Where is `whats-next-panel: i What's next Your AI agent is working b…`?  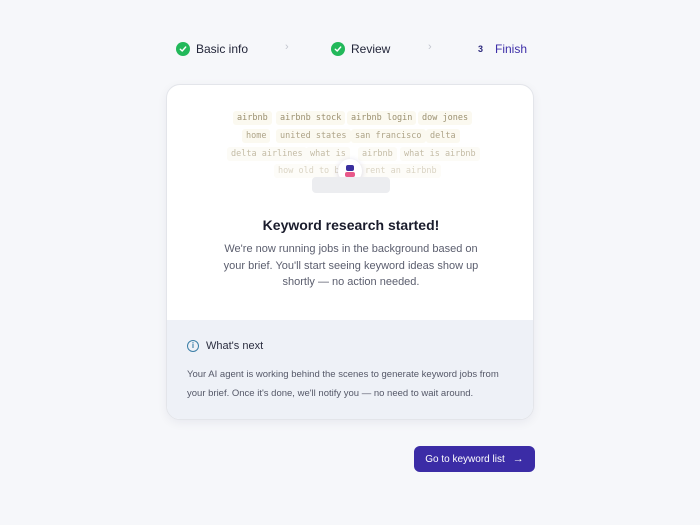
whats-next-panel: i What's next Your AI agent is working b… is located at coordinates (350, 369).